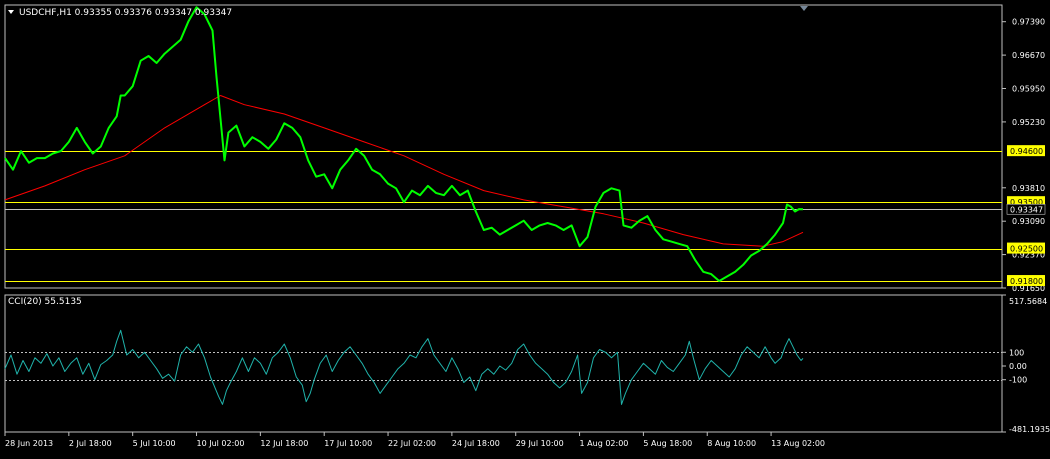 The height and width of the screenshot is (459, 1050). Describe the element at coordinates (29, 443) in the screenshot. I see `time-tick-label-0: 28 Jun 2013` at that location.